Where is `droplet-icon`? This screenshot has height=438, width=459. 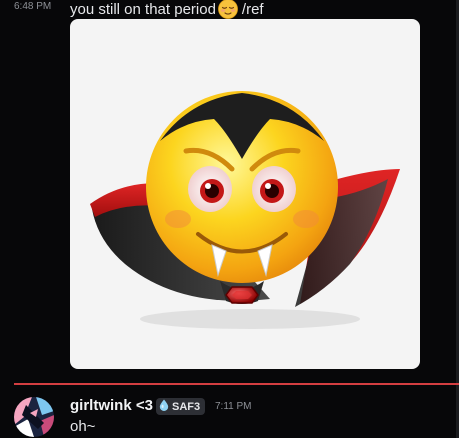
droplet-icon is located at coordinates (164, 406).